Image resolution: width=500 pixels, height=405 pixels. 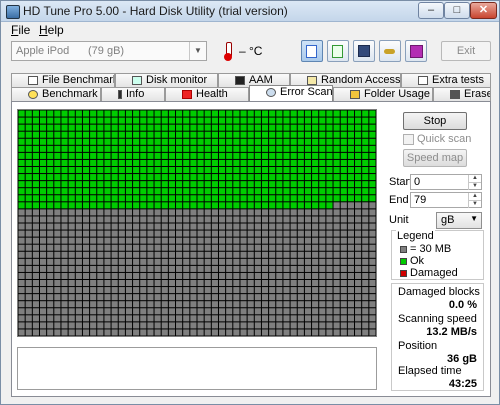 What do you see at coordinates (446, 200) in the screenshot?
I see `end-field: 79 ▲ ▼` at bounding box center [446, 200].